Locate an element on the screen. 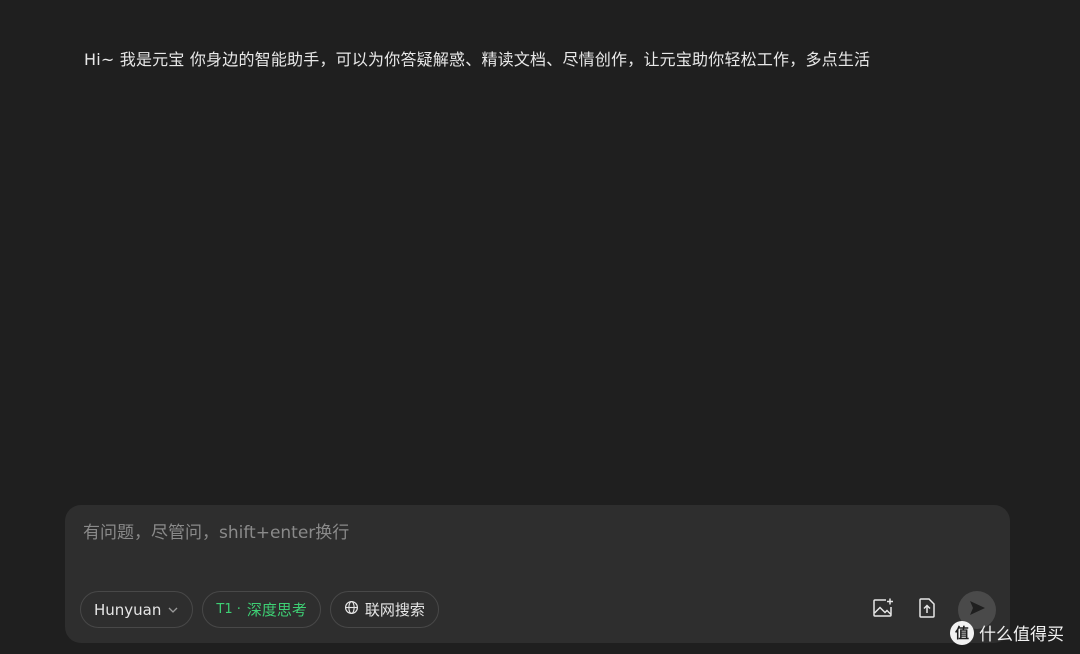  file-upload-icon is located at coordinates (927, 610).